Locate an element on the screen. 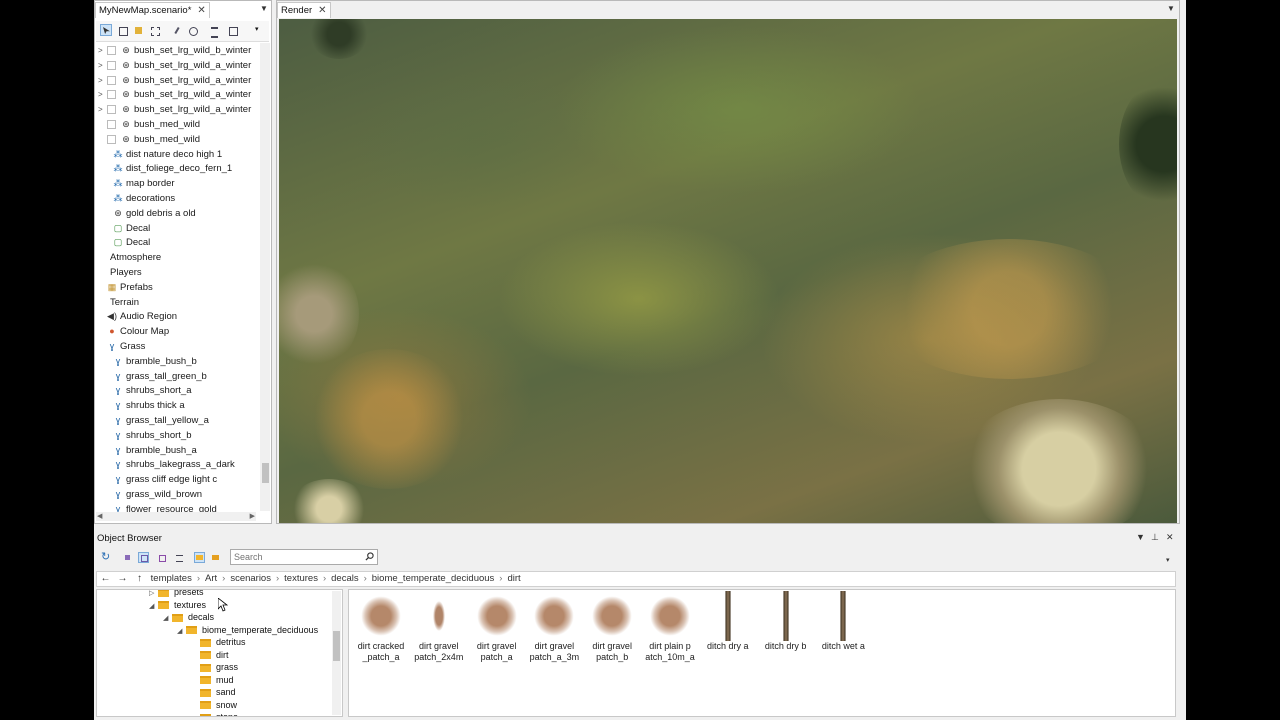  tree-item: ⁂ map border is located at coordinates (139, 183).